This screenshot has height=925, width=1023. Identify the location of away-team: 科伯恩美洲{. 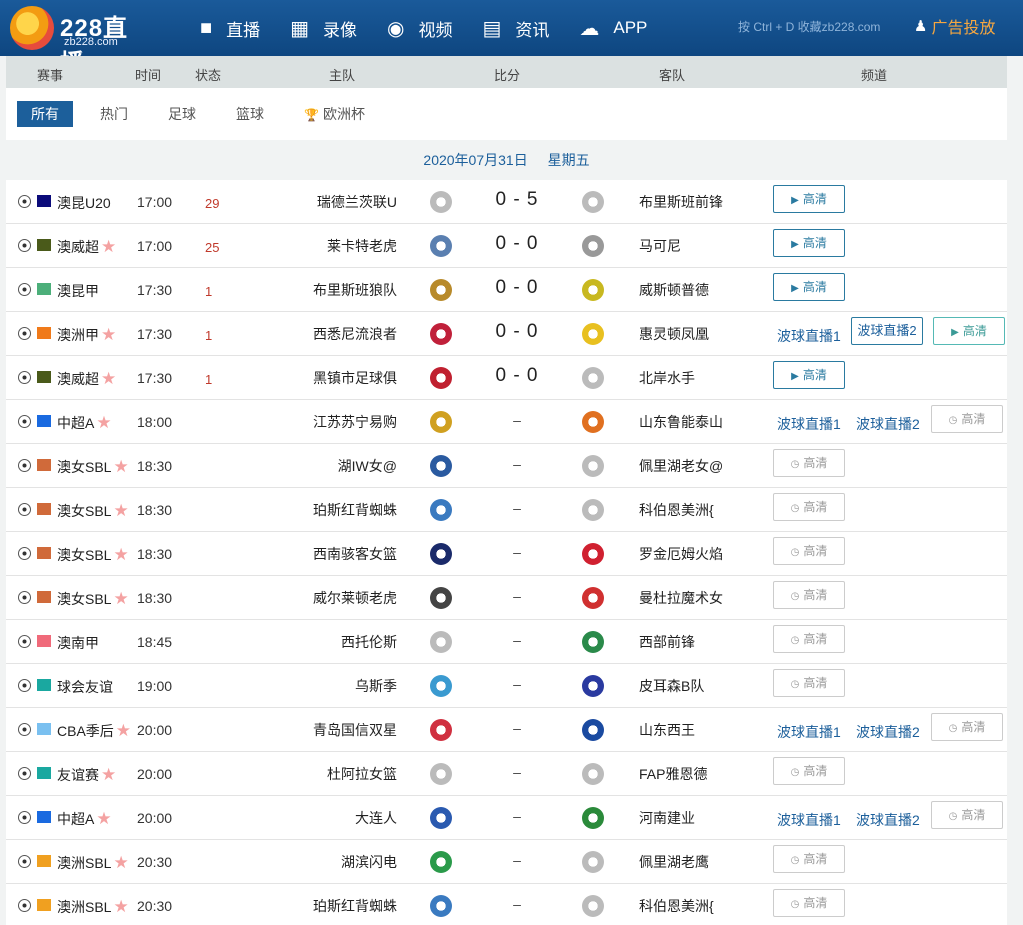
(676, 510).